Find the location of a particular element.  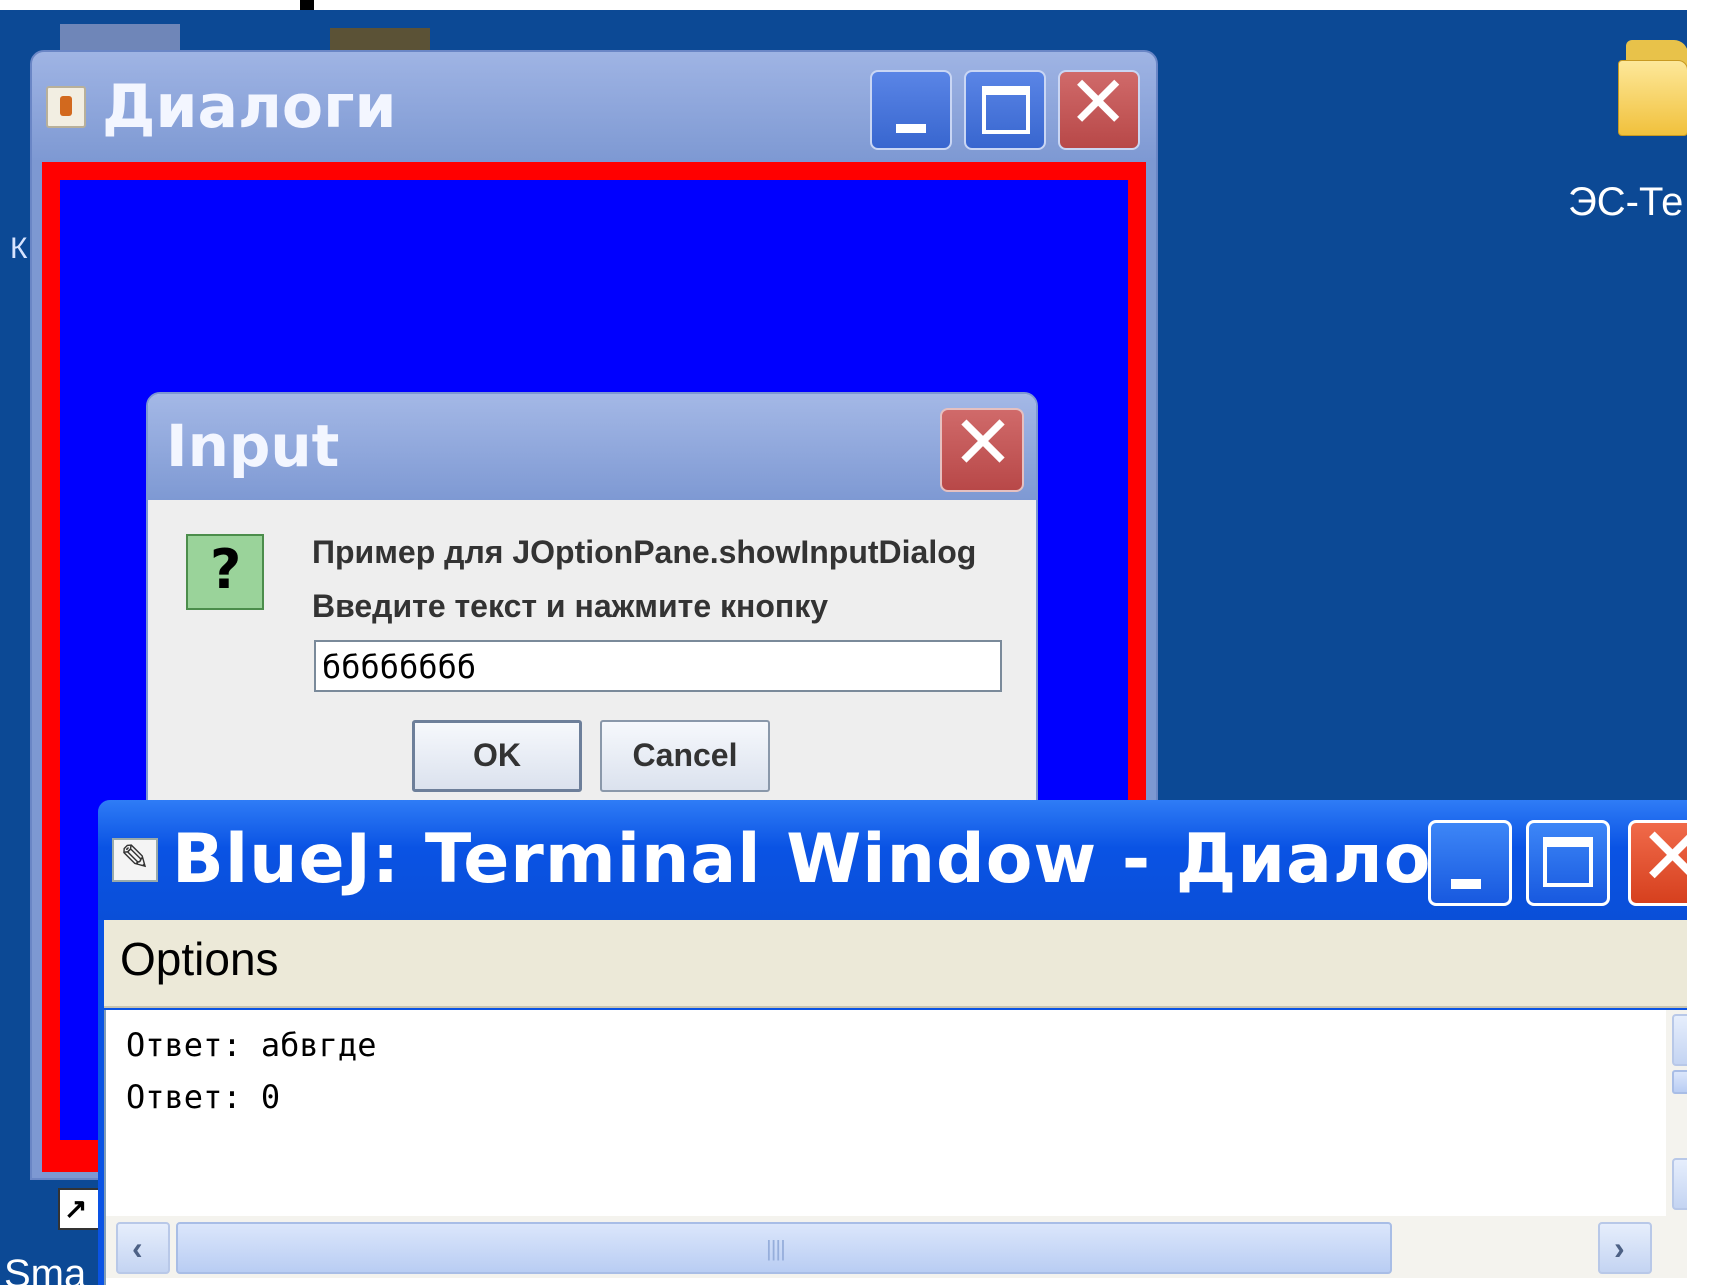

dialogs-close-button: ✕ is located at coordinates (1099, 108).